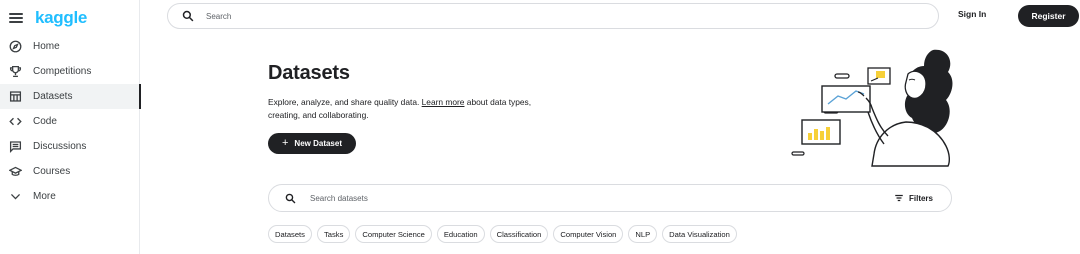 The width and height of the screenshot is (1080, 254). I want to click on sidebar-item-label: Code, so click(45, 121).